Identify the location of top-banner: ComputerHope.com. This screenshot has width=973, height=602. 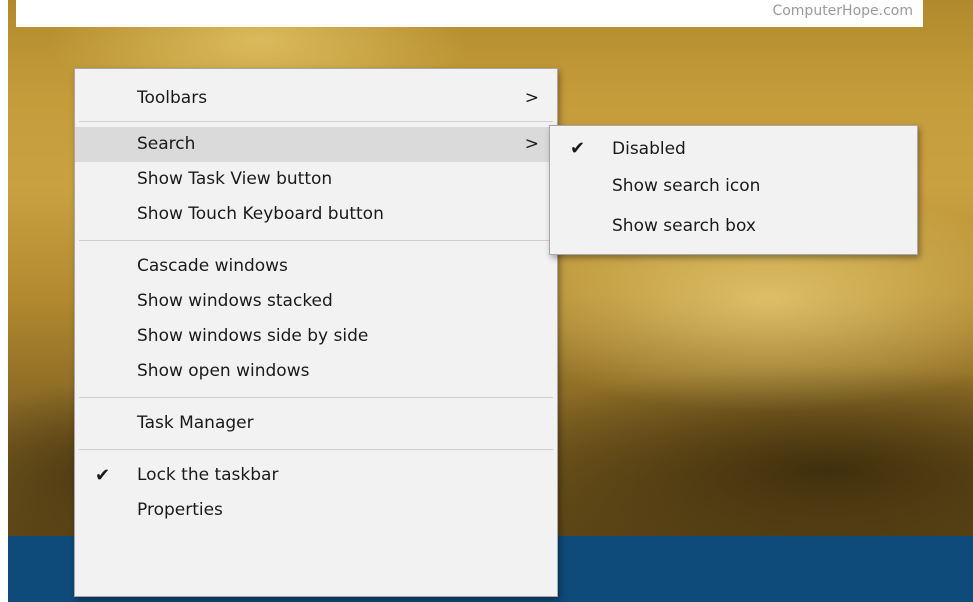
(469, 13).